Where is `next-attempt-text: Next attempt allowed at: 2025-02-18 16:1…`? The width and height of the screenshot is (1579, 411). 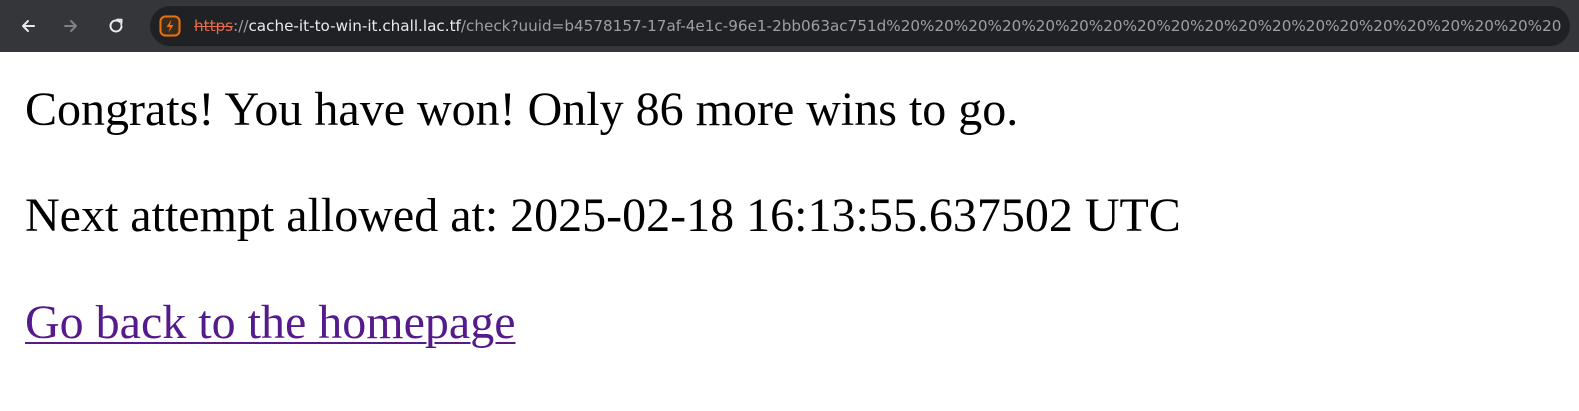
next-attempt-text: Next attempt allowed at: 2025-02-18 16:1… is located at coordinates (603, 215).